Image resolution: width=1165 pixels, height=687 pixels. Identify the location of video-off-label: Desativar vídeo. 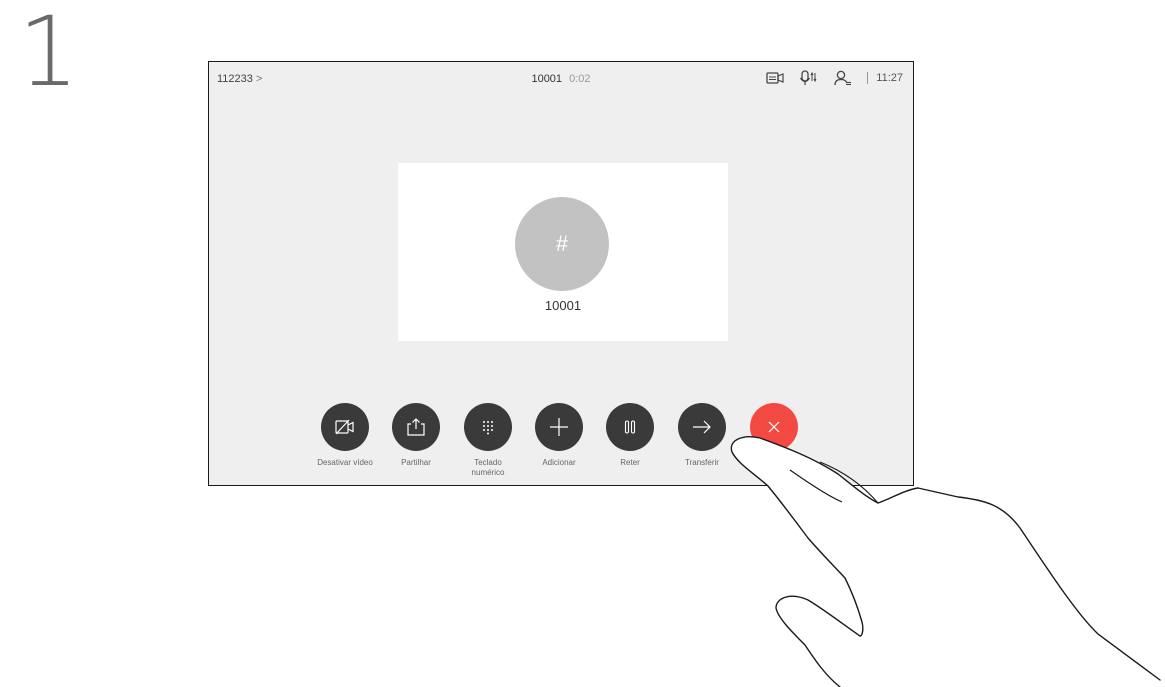
(345, 462).